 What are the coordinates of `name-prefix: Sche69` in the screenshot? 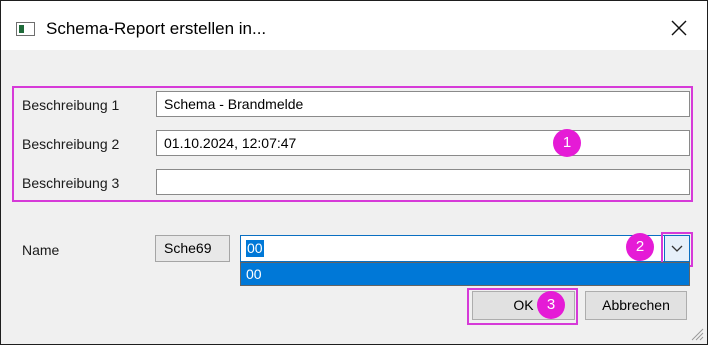 It's located at (192, 248).